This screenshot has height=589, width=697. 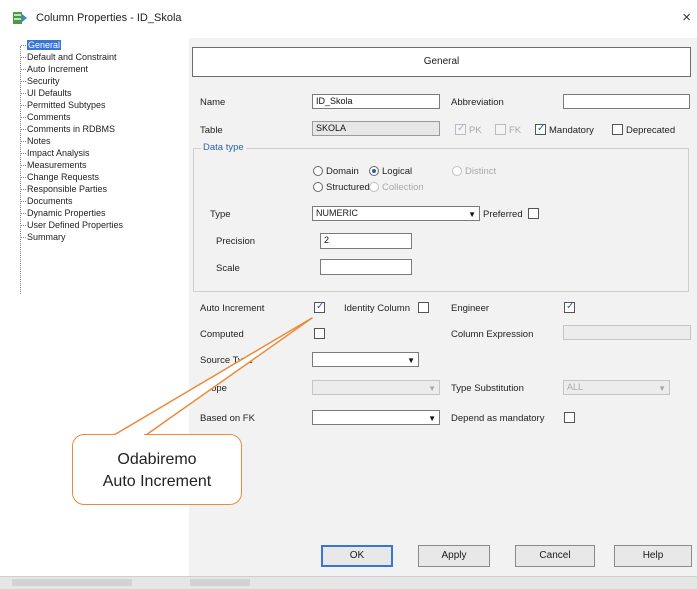 I want to click on scale-field, so click(x=366, y=267).